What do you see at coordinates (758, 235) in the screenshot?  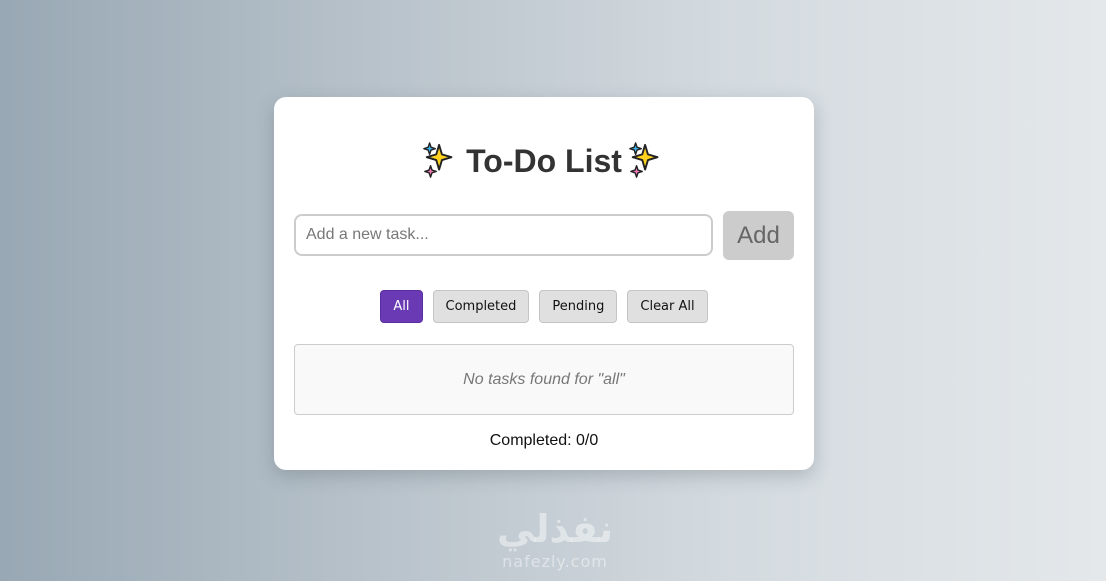 I see `add-button: Add` at bounding box center [758, 235].